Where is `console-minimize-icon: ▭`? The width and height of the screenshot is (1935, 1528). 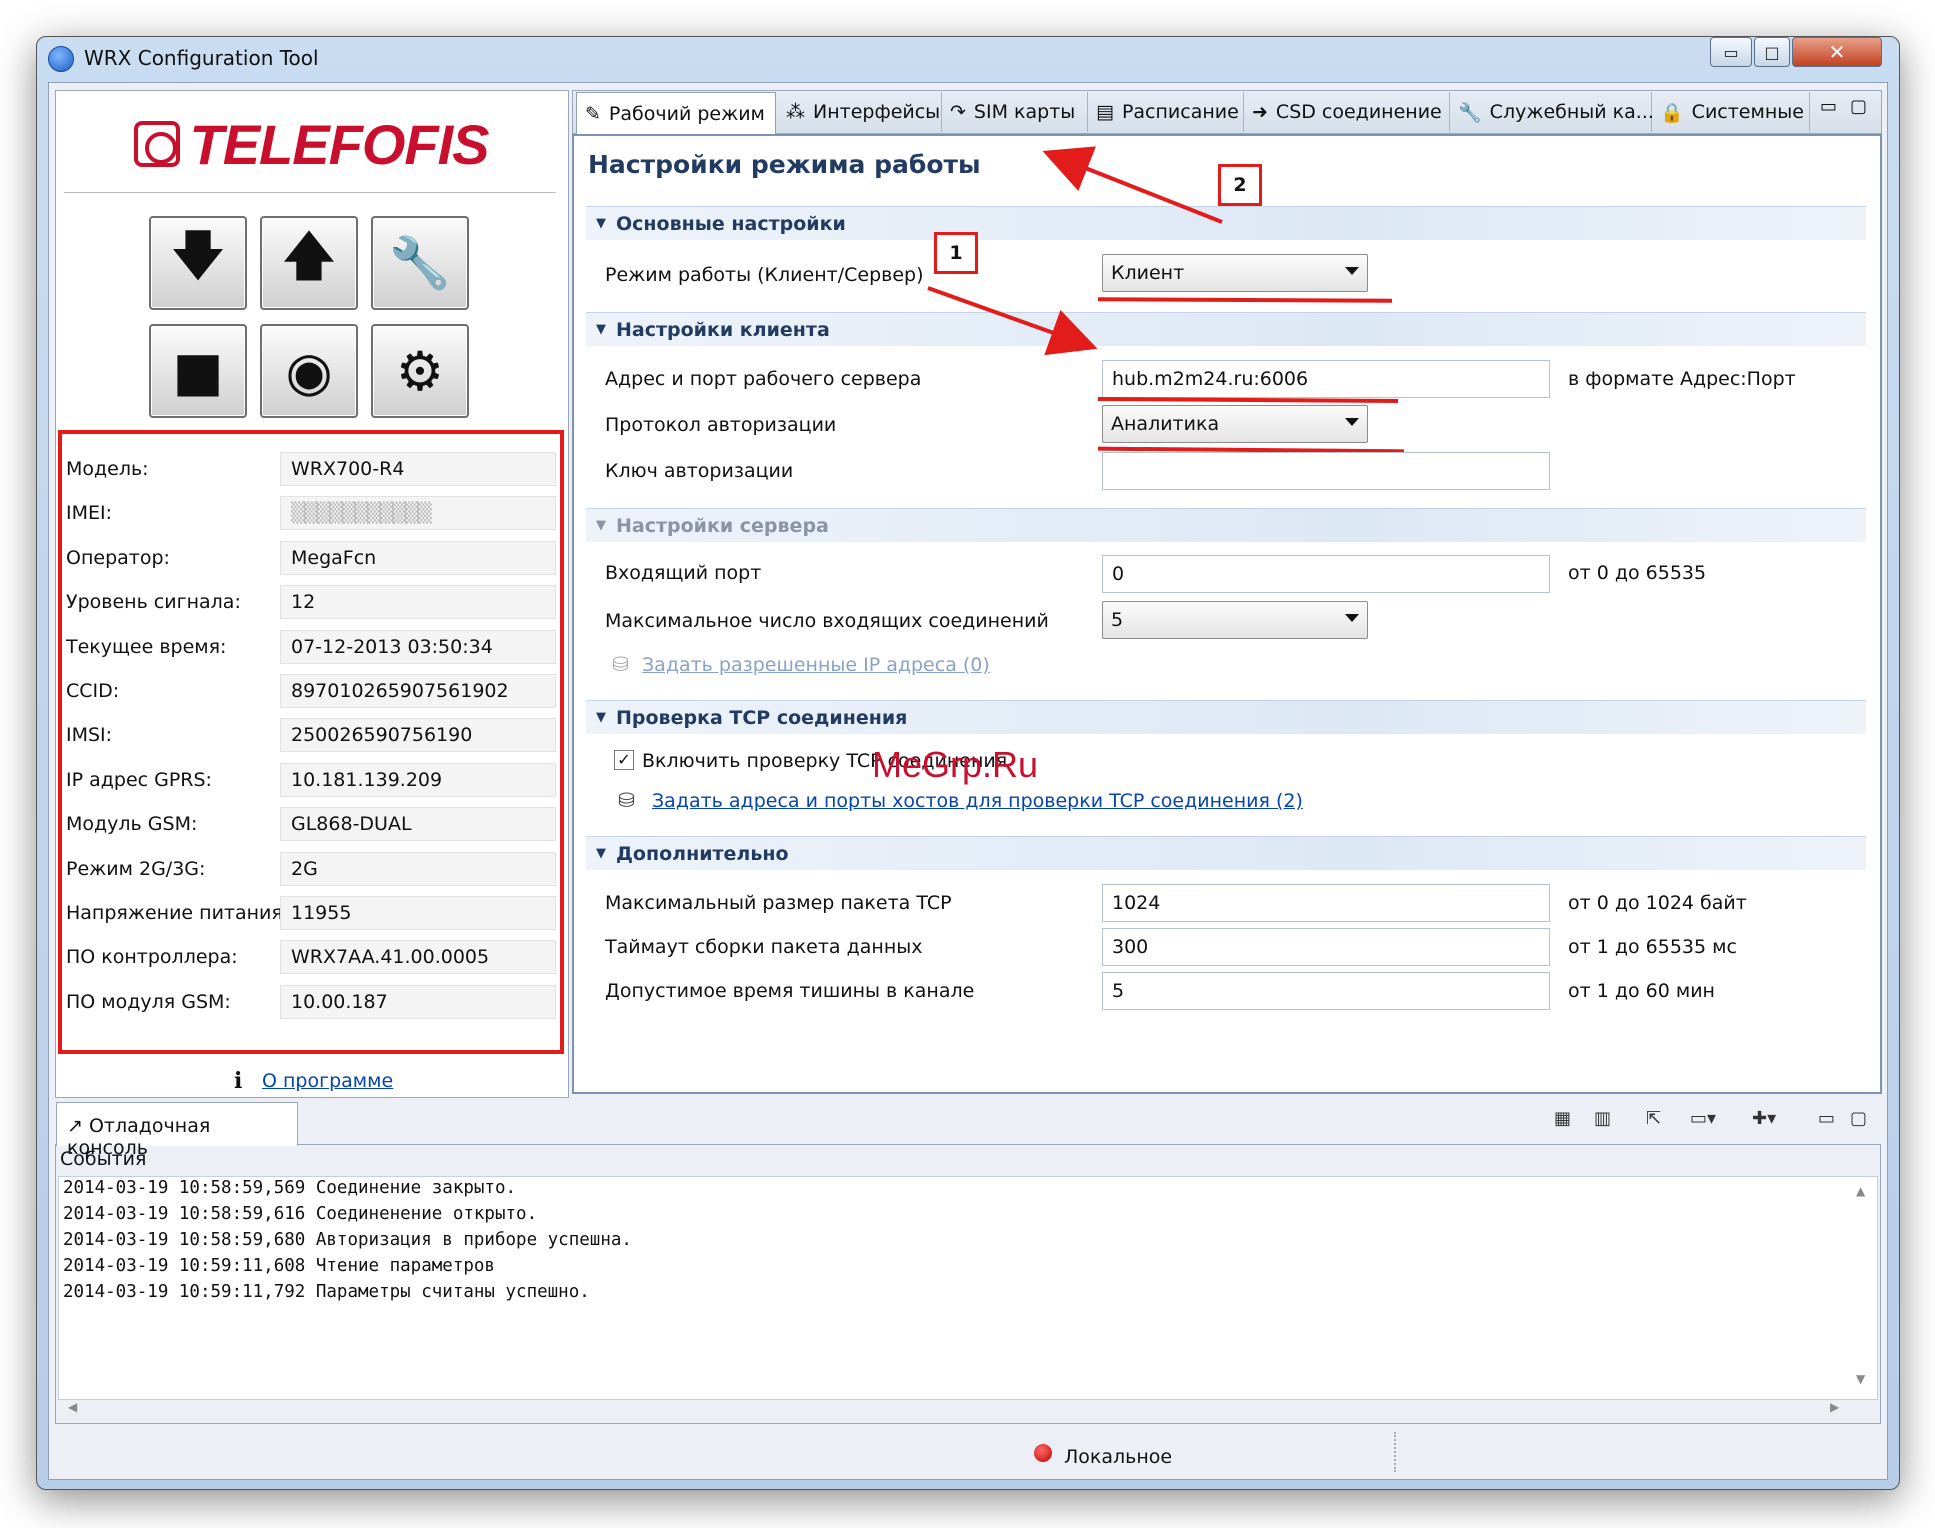 console-minimize-icon: ▭ is located at coordinates (1826, 1118).